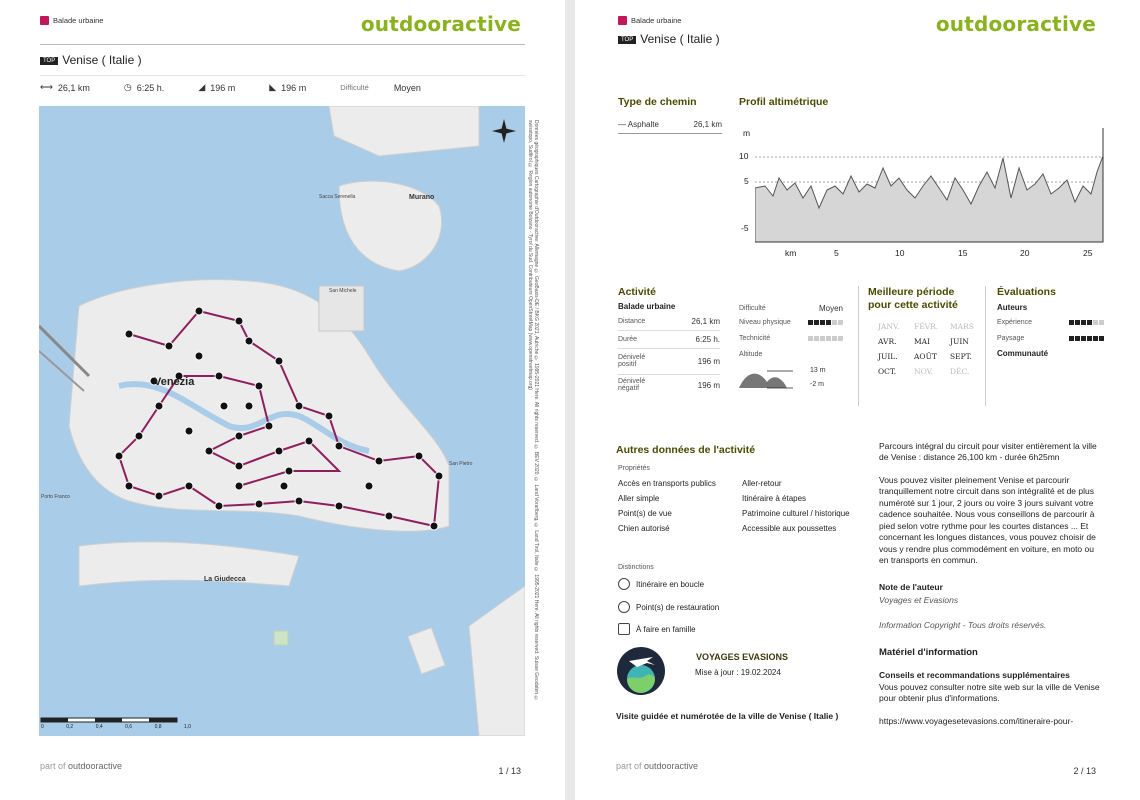 This screenshot has height=800, width=1140. What do you see at coordinates (622, 20) in the screenshot?
I see `city-walk-icon` at bounding box center [622, 20].